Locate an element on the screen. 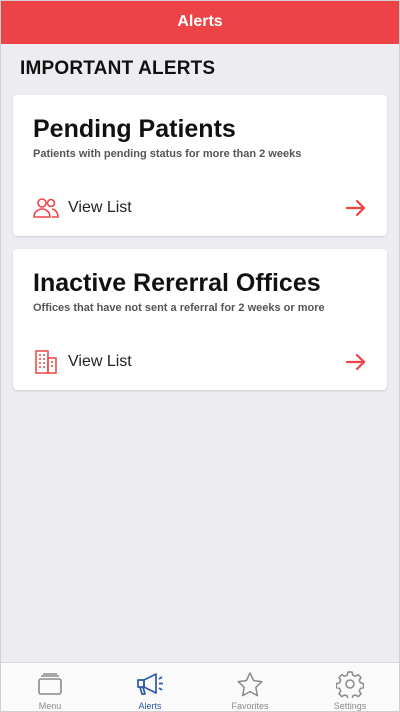  view-list-link-pending-patients: View List is located at coordinates (200, 208).